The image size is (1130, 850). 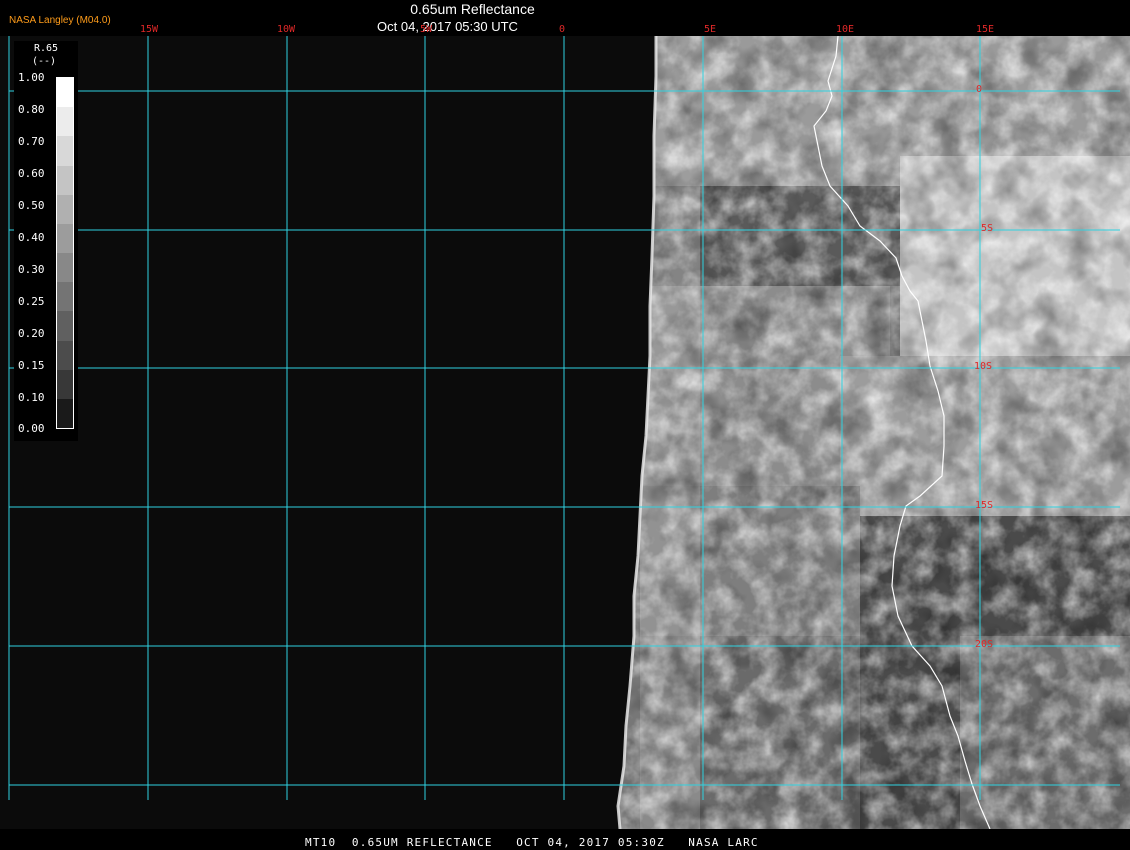 What do you see at coordinates (149, 29) in the screenshot?
I see `lon-label-15w: 15W` at bounding box center [149, 29].